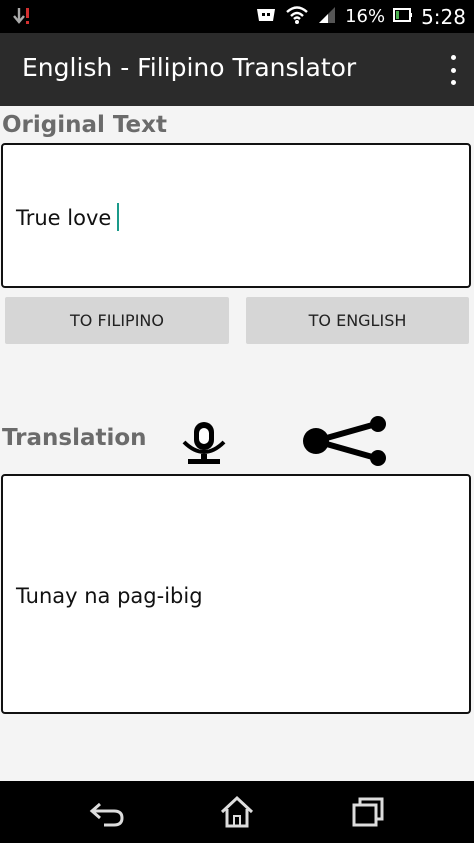  What do you see at coordinates (204, 442) in the screenshot?
I see `microphone-icon` at bounding box center [204, 442].